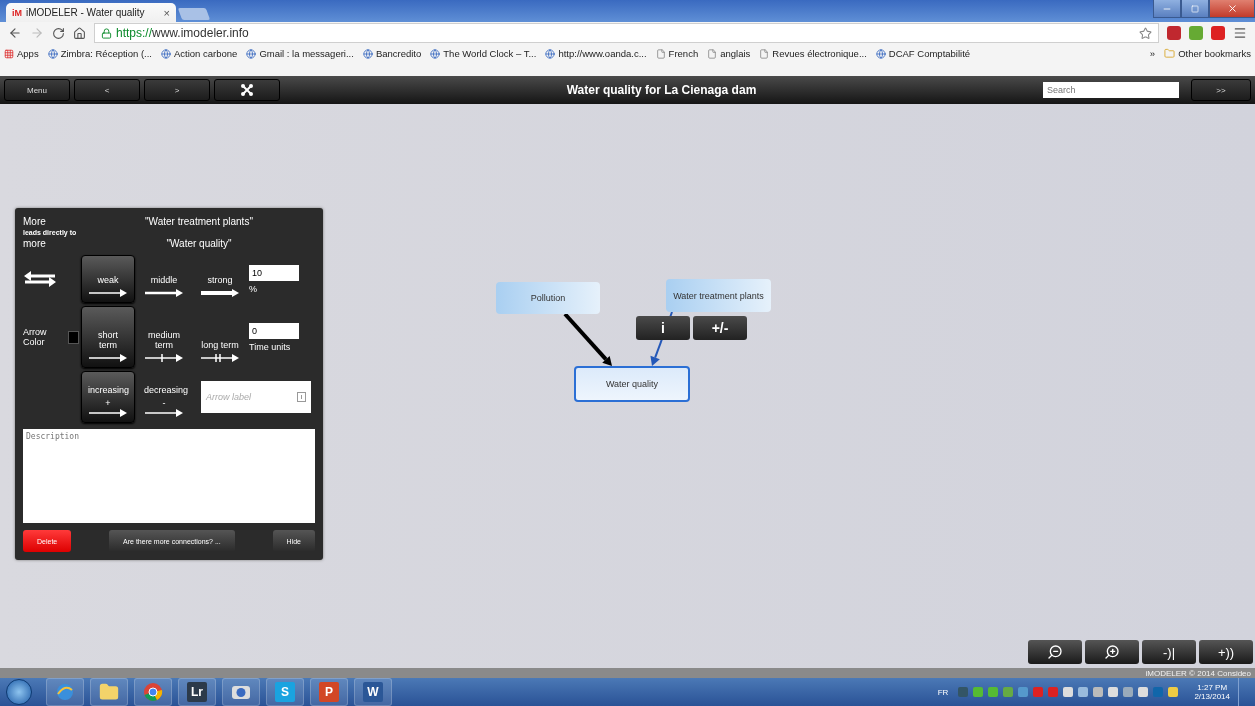 The width and height of the screenshot is (1255, 706). I want to click on zoom-in-icon, so click(1112, 652).